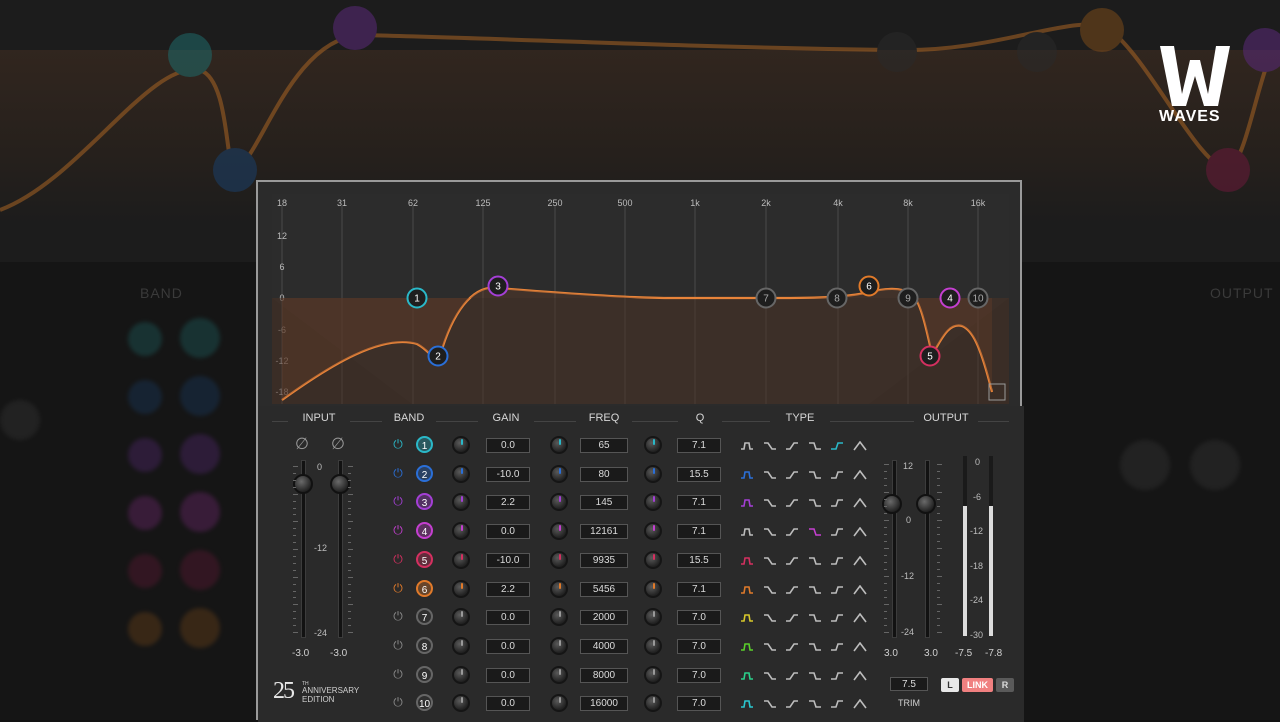  I want to click on band-select-button: 8, so click(424, 645).